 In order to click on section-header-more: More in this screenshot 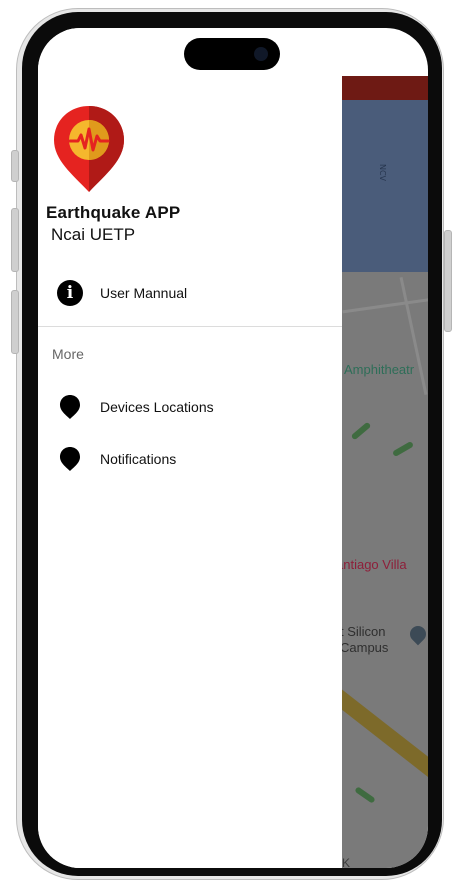, I will do `click(68, 354)`.